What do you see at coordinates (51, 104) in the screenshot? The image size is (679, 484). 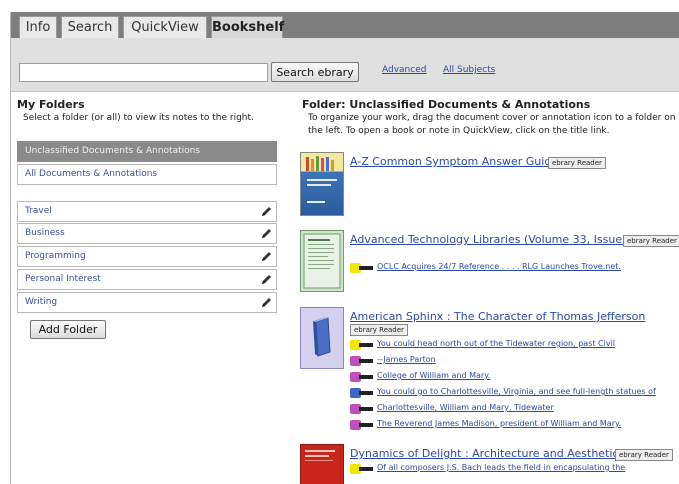 I see `my-folders-title: My Folders` at bounding box center [51, 104].